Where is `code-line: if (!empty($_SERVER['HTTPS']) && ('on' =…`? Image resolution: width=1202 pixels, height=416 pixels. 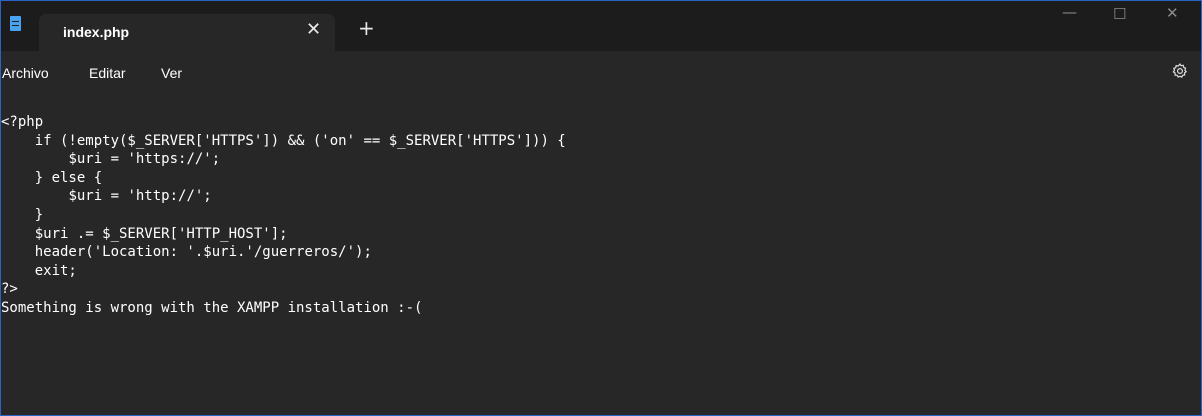 code-line: if (!empty($_SERVER['HTTPS']) && ('on' =… is located at coordinates (283, 140).